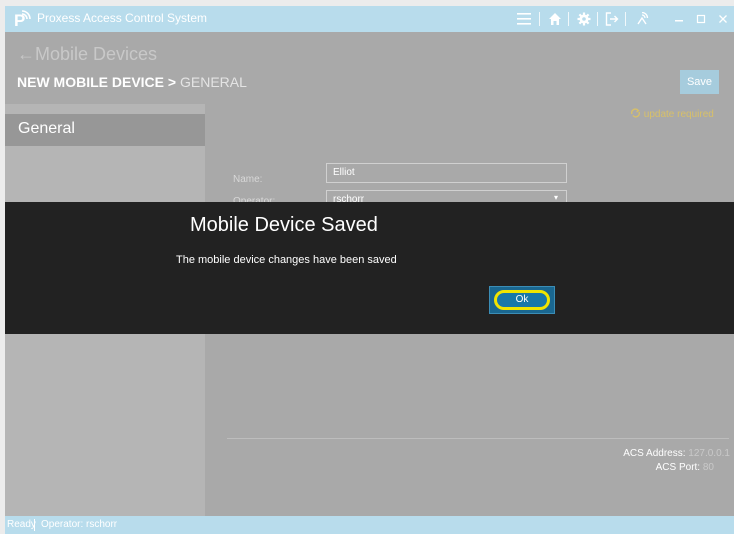  Describe the element at coordinates (369, 19) in the screenshot. I see `title-bar: P Proxess Access Control System` at that location.